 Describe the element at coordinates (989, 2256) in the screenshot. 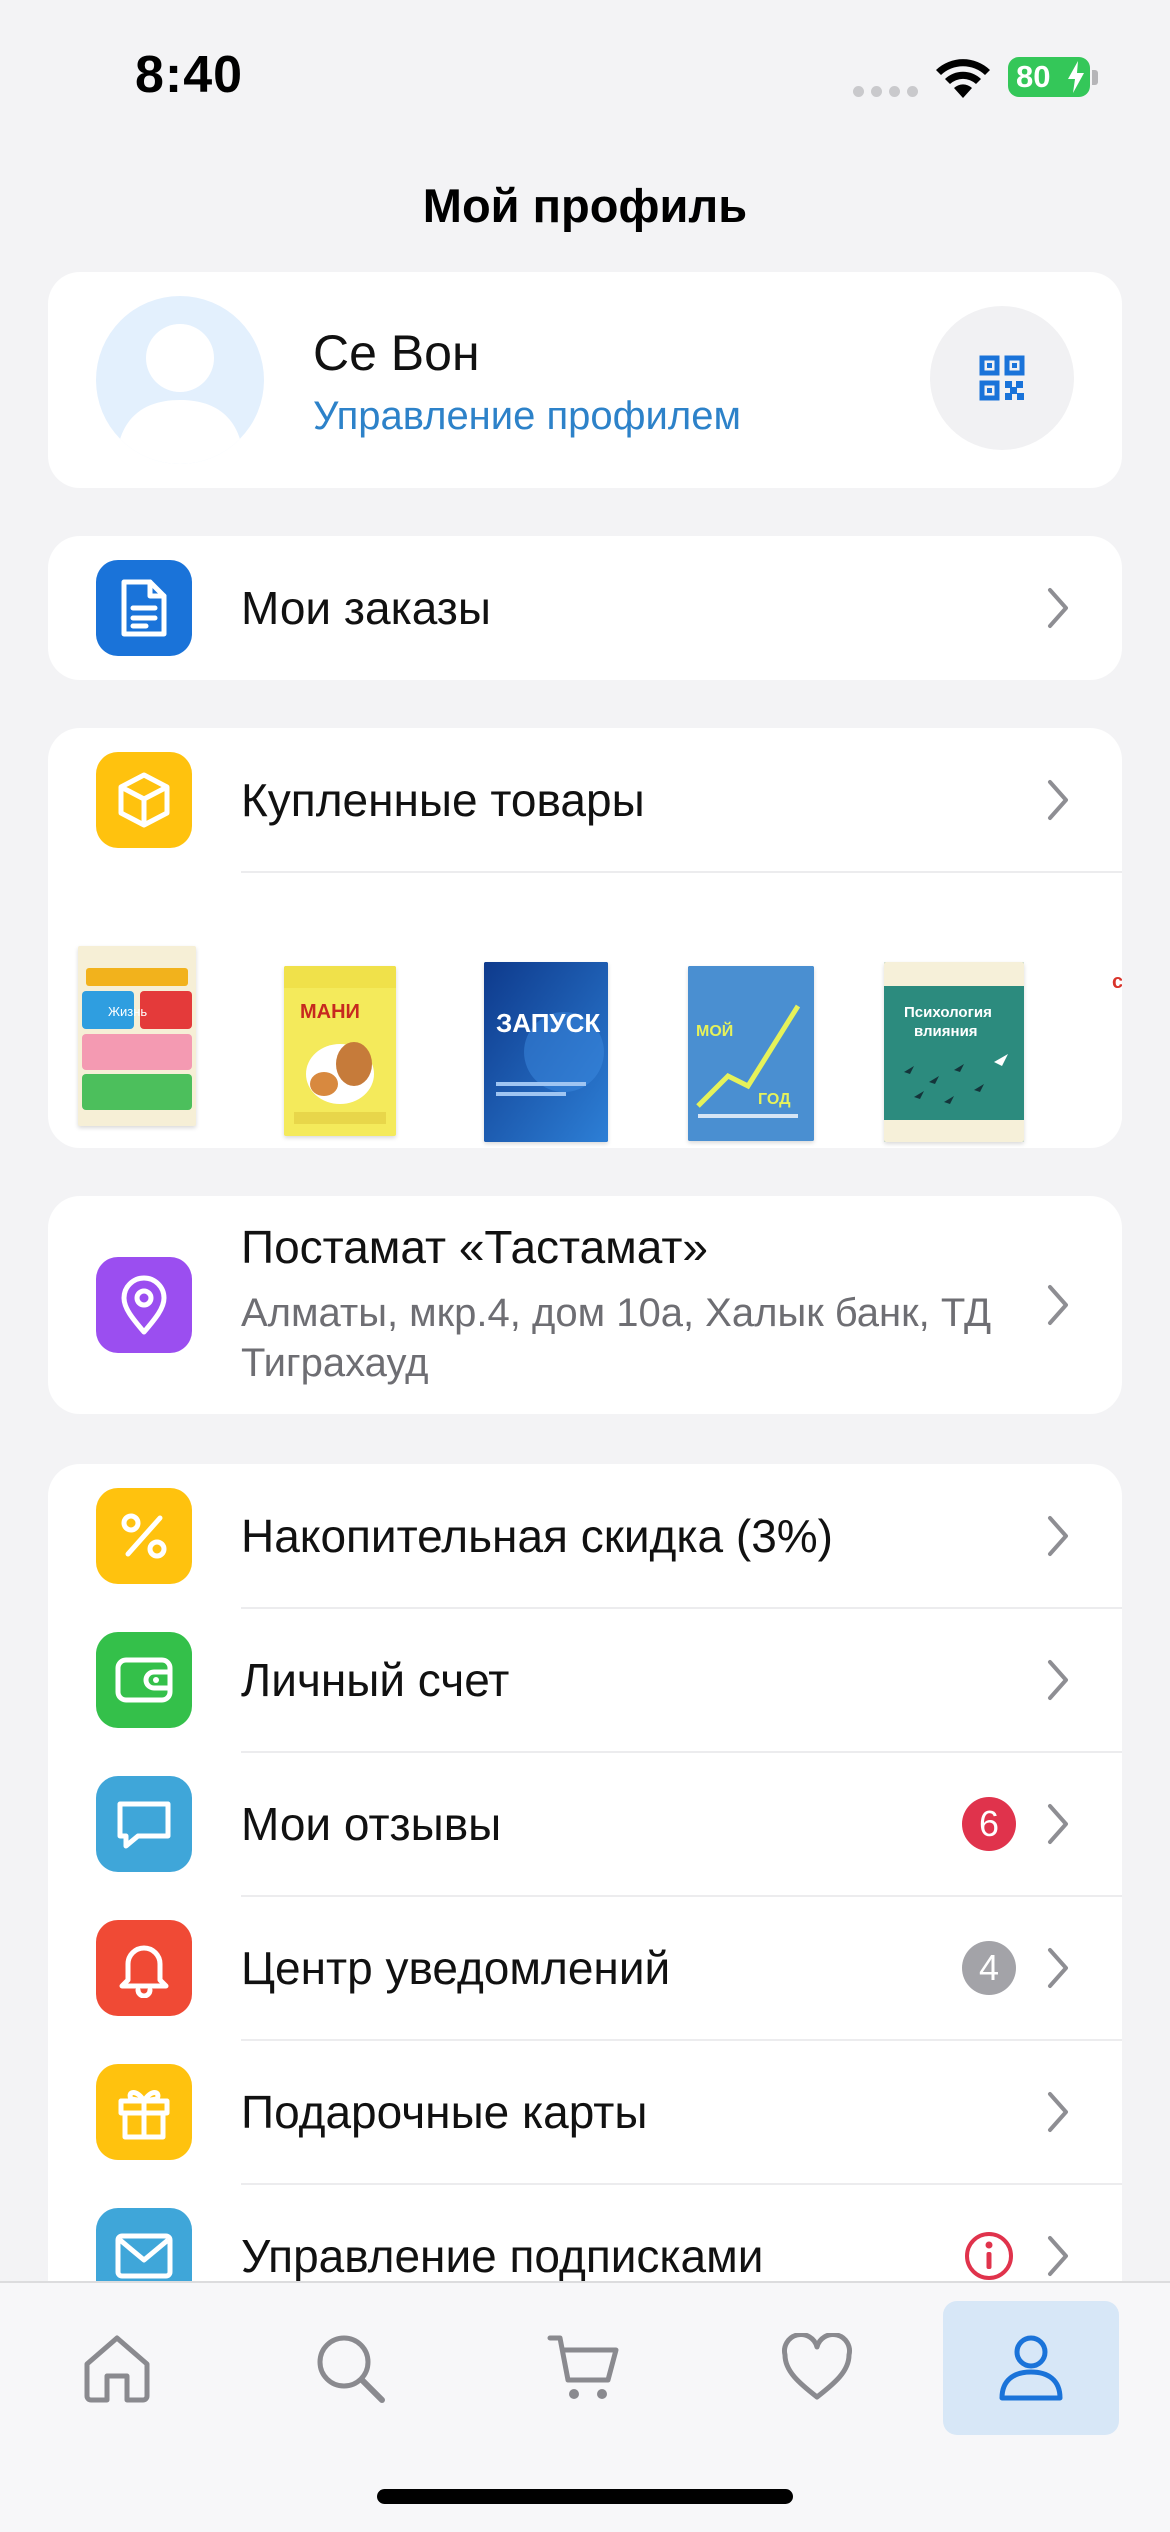

I see `info-icon` at that location.